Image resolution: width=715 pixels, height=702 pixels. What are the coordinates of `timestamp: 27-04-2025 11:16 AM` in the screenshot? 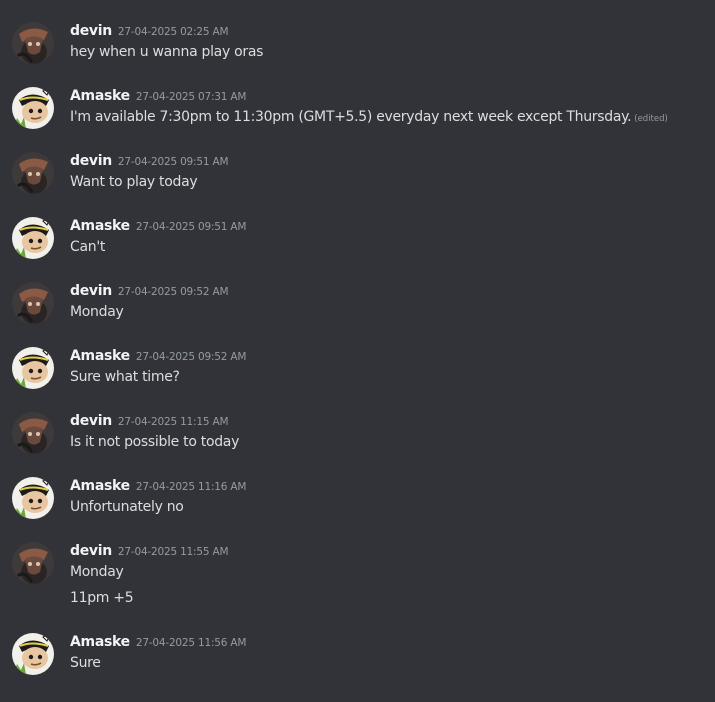 It's located at (191, 487).